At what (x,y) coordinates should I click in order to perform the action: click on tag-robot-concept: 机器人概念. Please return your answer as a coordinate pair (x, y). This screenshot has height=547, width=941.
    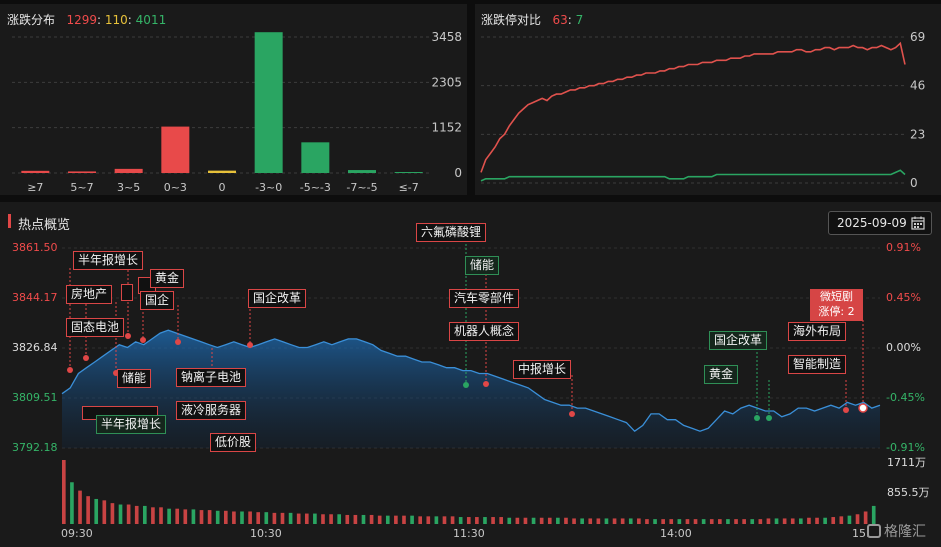
    Looking at the image, I should click on (484, 331).